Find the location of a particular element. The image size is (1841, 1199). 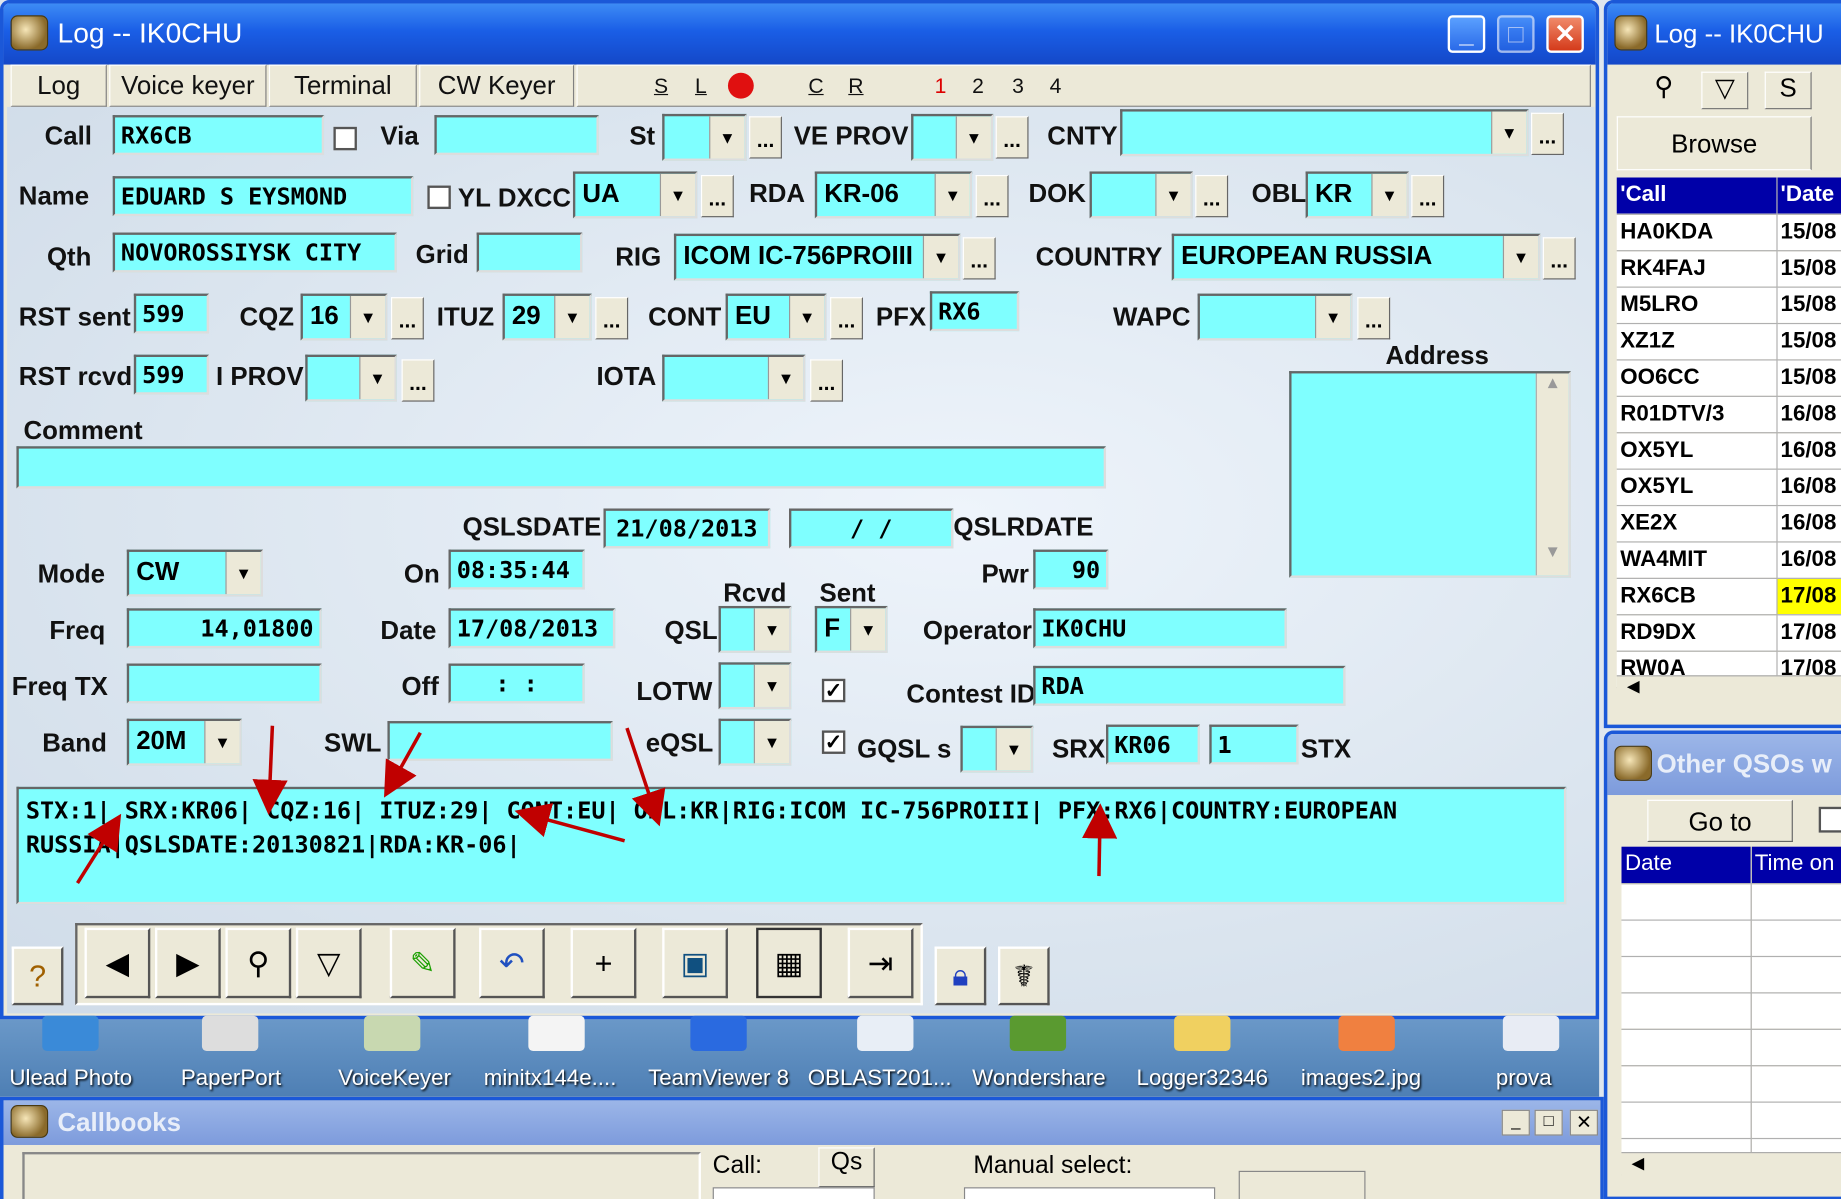

call-cell: OX5YL is located at coordinates (1697, 451).